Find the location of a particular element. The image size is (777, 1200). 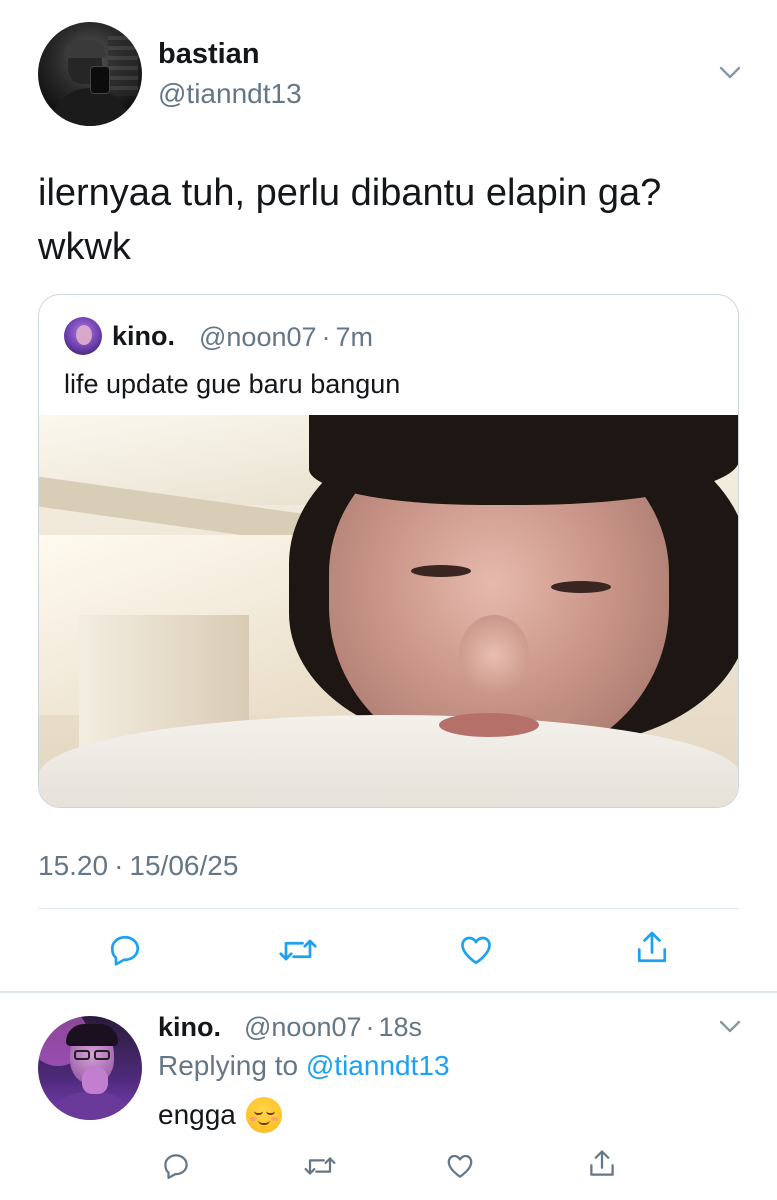

reply-author-meta: @noon07 · 18s is located at coordinates (333, 1027).